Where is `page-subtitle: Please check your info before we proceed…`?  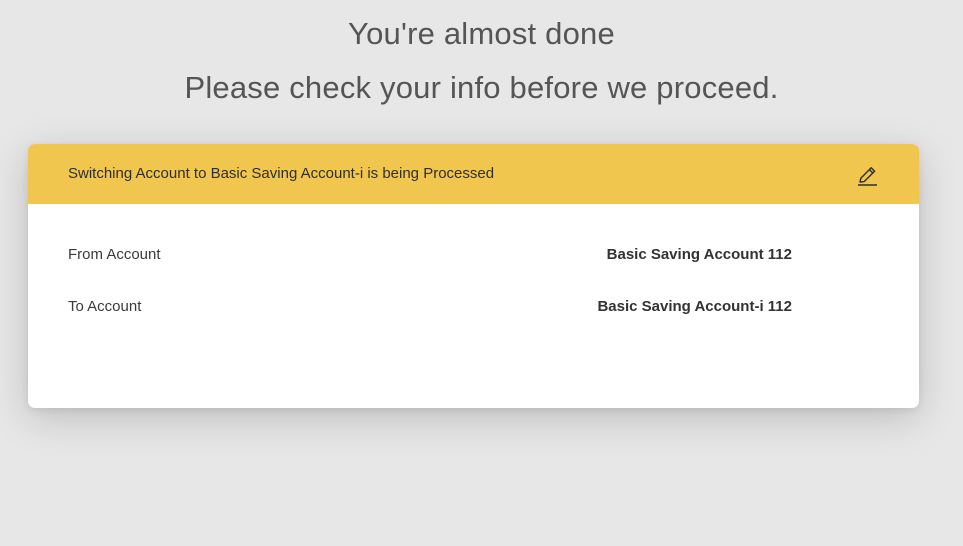
page-subtitle: Please check your info before we proceed… is located at coordinates (481, 87).